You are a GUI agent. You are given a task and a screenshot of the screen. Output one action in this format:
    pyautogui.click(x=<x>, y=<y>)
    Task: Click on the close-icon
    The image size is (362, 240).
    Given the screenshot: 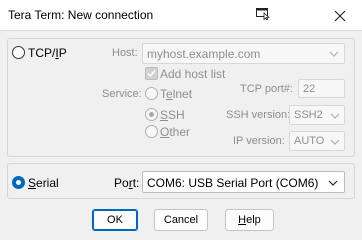 What is the action you would take?
    pyautogui.click(x=340, y=16)
    